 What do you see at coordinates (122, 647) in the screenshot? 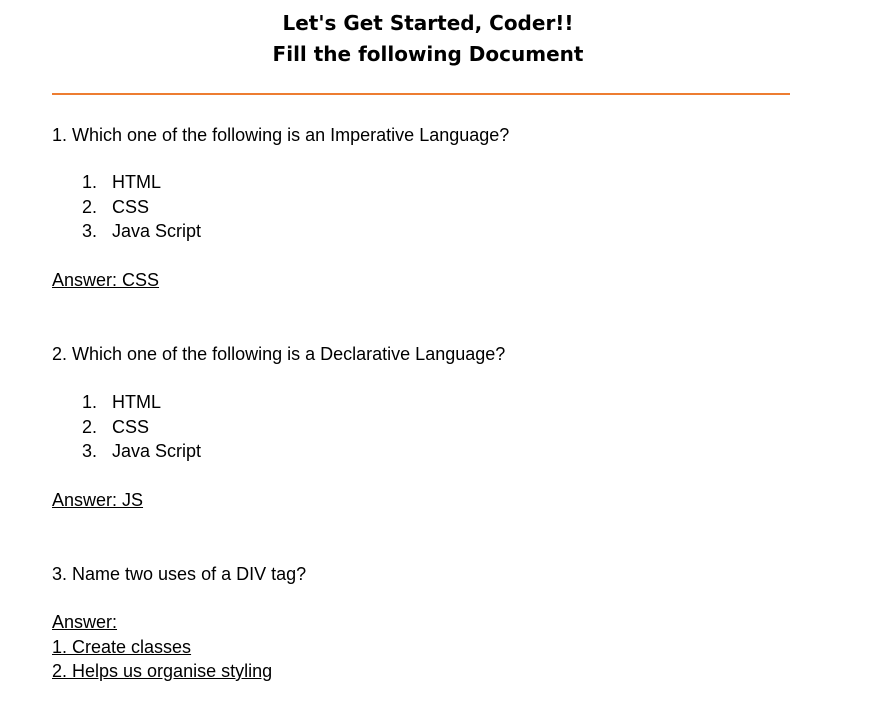
I see `question-3-answer-line-1: 1. Create classes` at bounding box center [122, 647].